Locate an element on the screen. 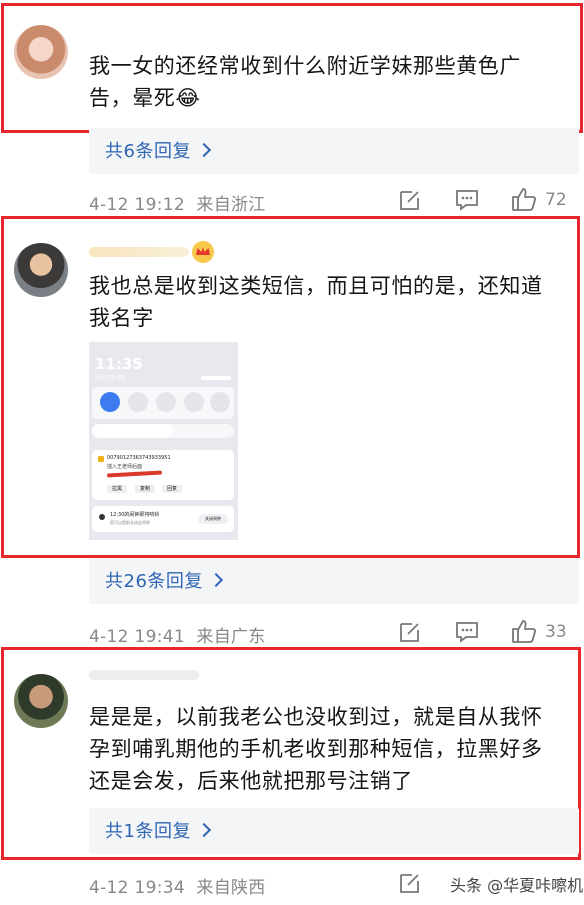 The height and width of the screenshot is (905, 584). like-count: 33 is located at coordinates (556, 632).